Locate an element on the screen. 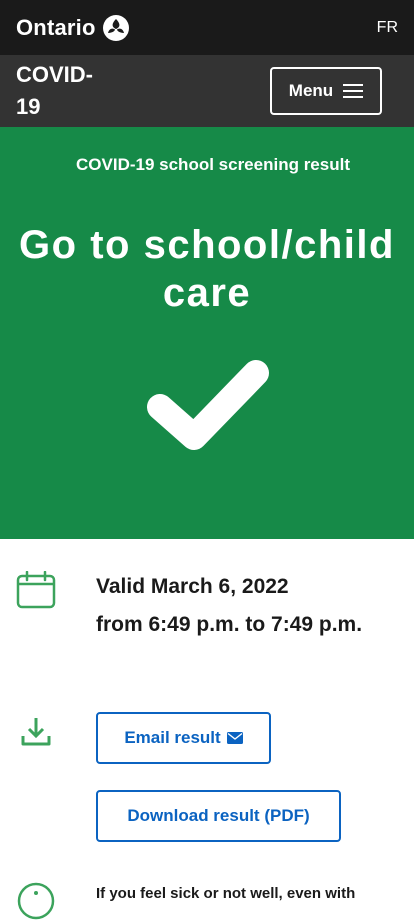 The image size is (414, 921). mail-icon is located at coordinates (234, 738).